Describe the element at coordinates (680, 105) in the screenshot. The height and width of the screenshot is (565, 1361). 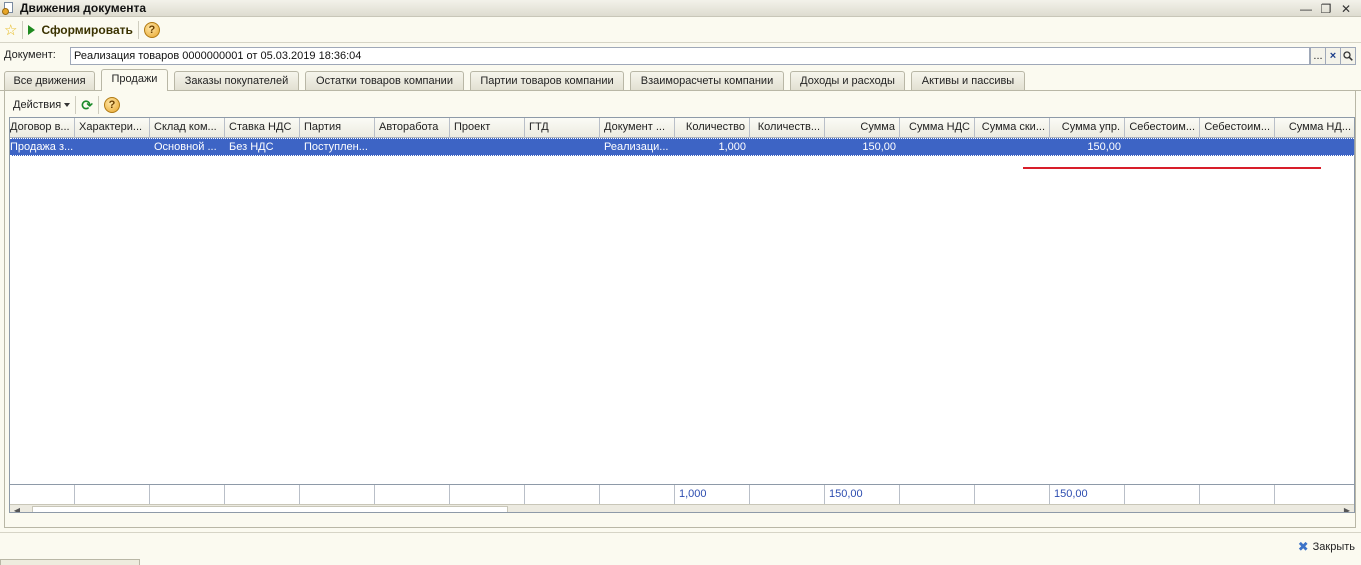
I see `grid-toolbar: Действия ⟳ ?` at that location.